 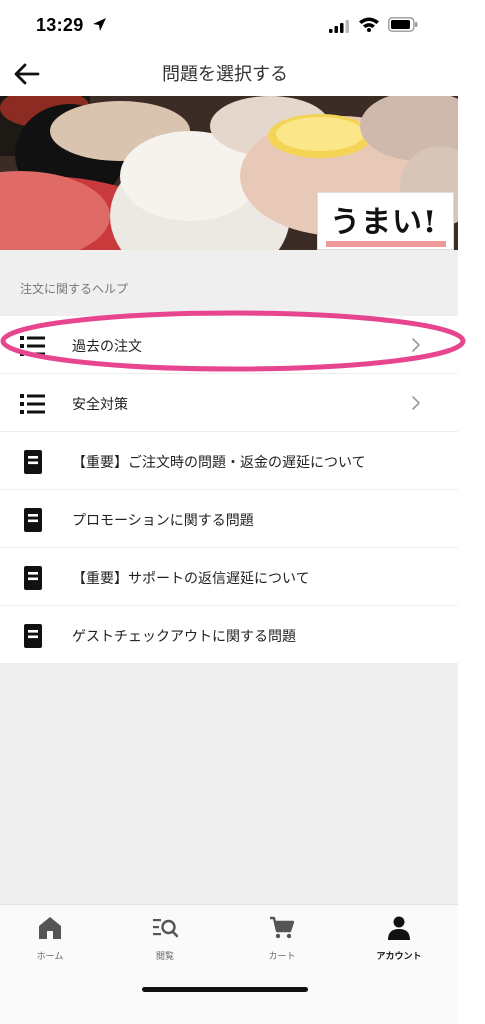 I want to click on location-arrow-icon, so click(x=99, y=24).